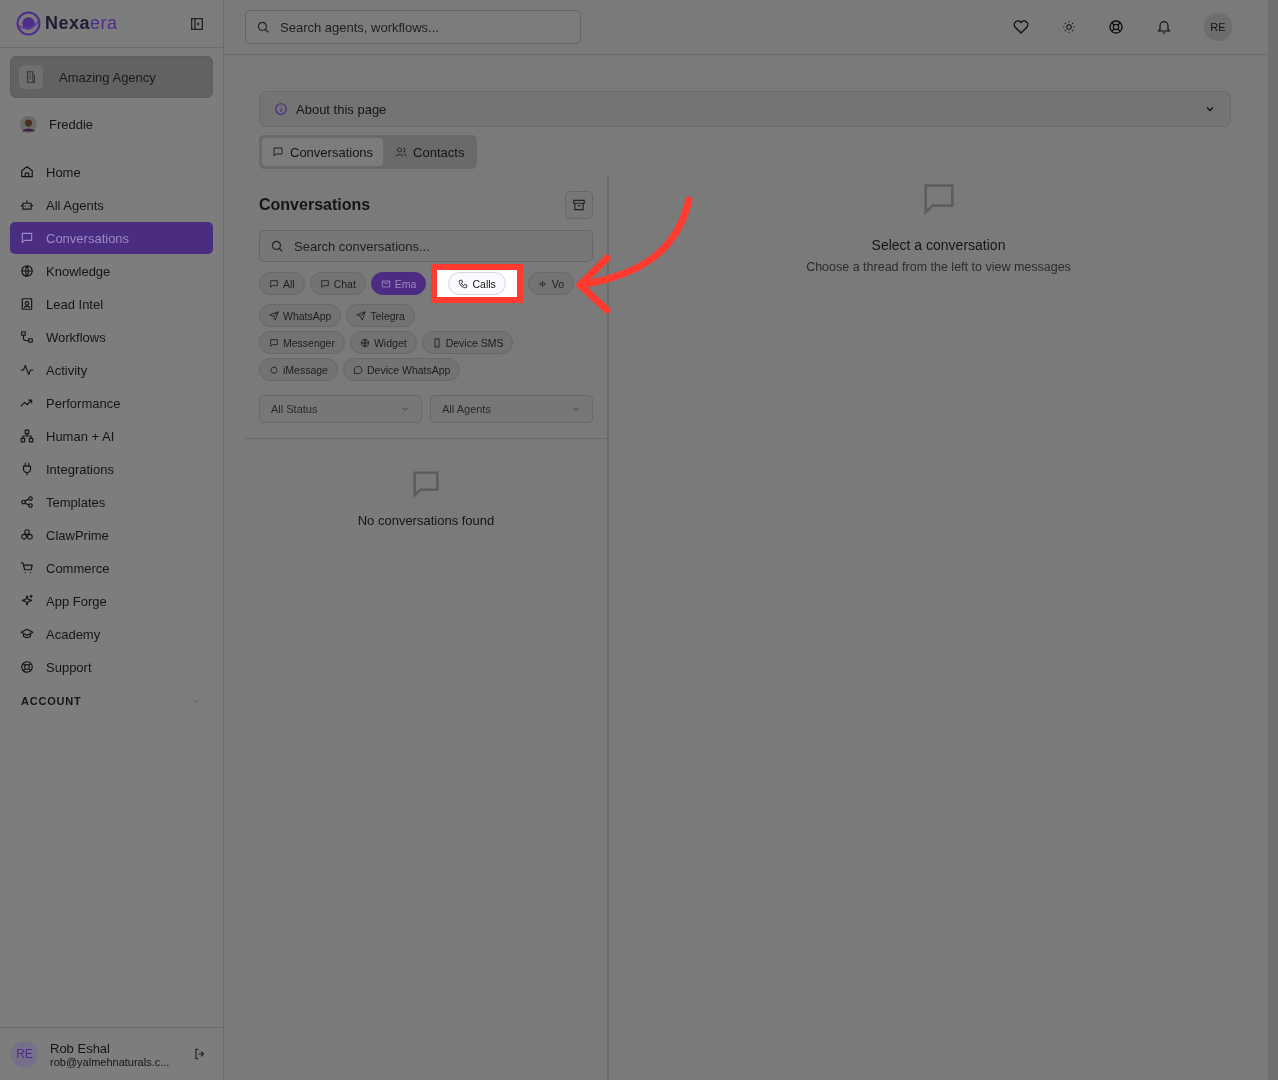 The height and width of the screenshot is (1080, 1278). Describe the element at coordinates (477, 283) in the screenshot. I see `filter-chip: Calls` at that location.